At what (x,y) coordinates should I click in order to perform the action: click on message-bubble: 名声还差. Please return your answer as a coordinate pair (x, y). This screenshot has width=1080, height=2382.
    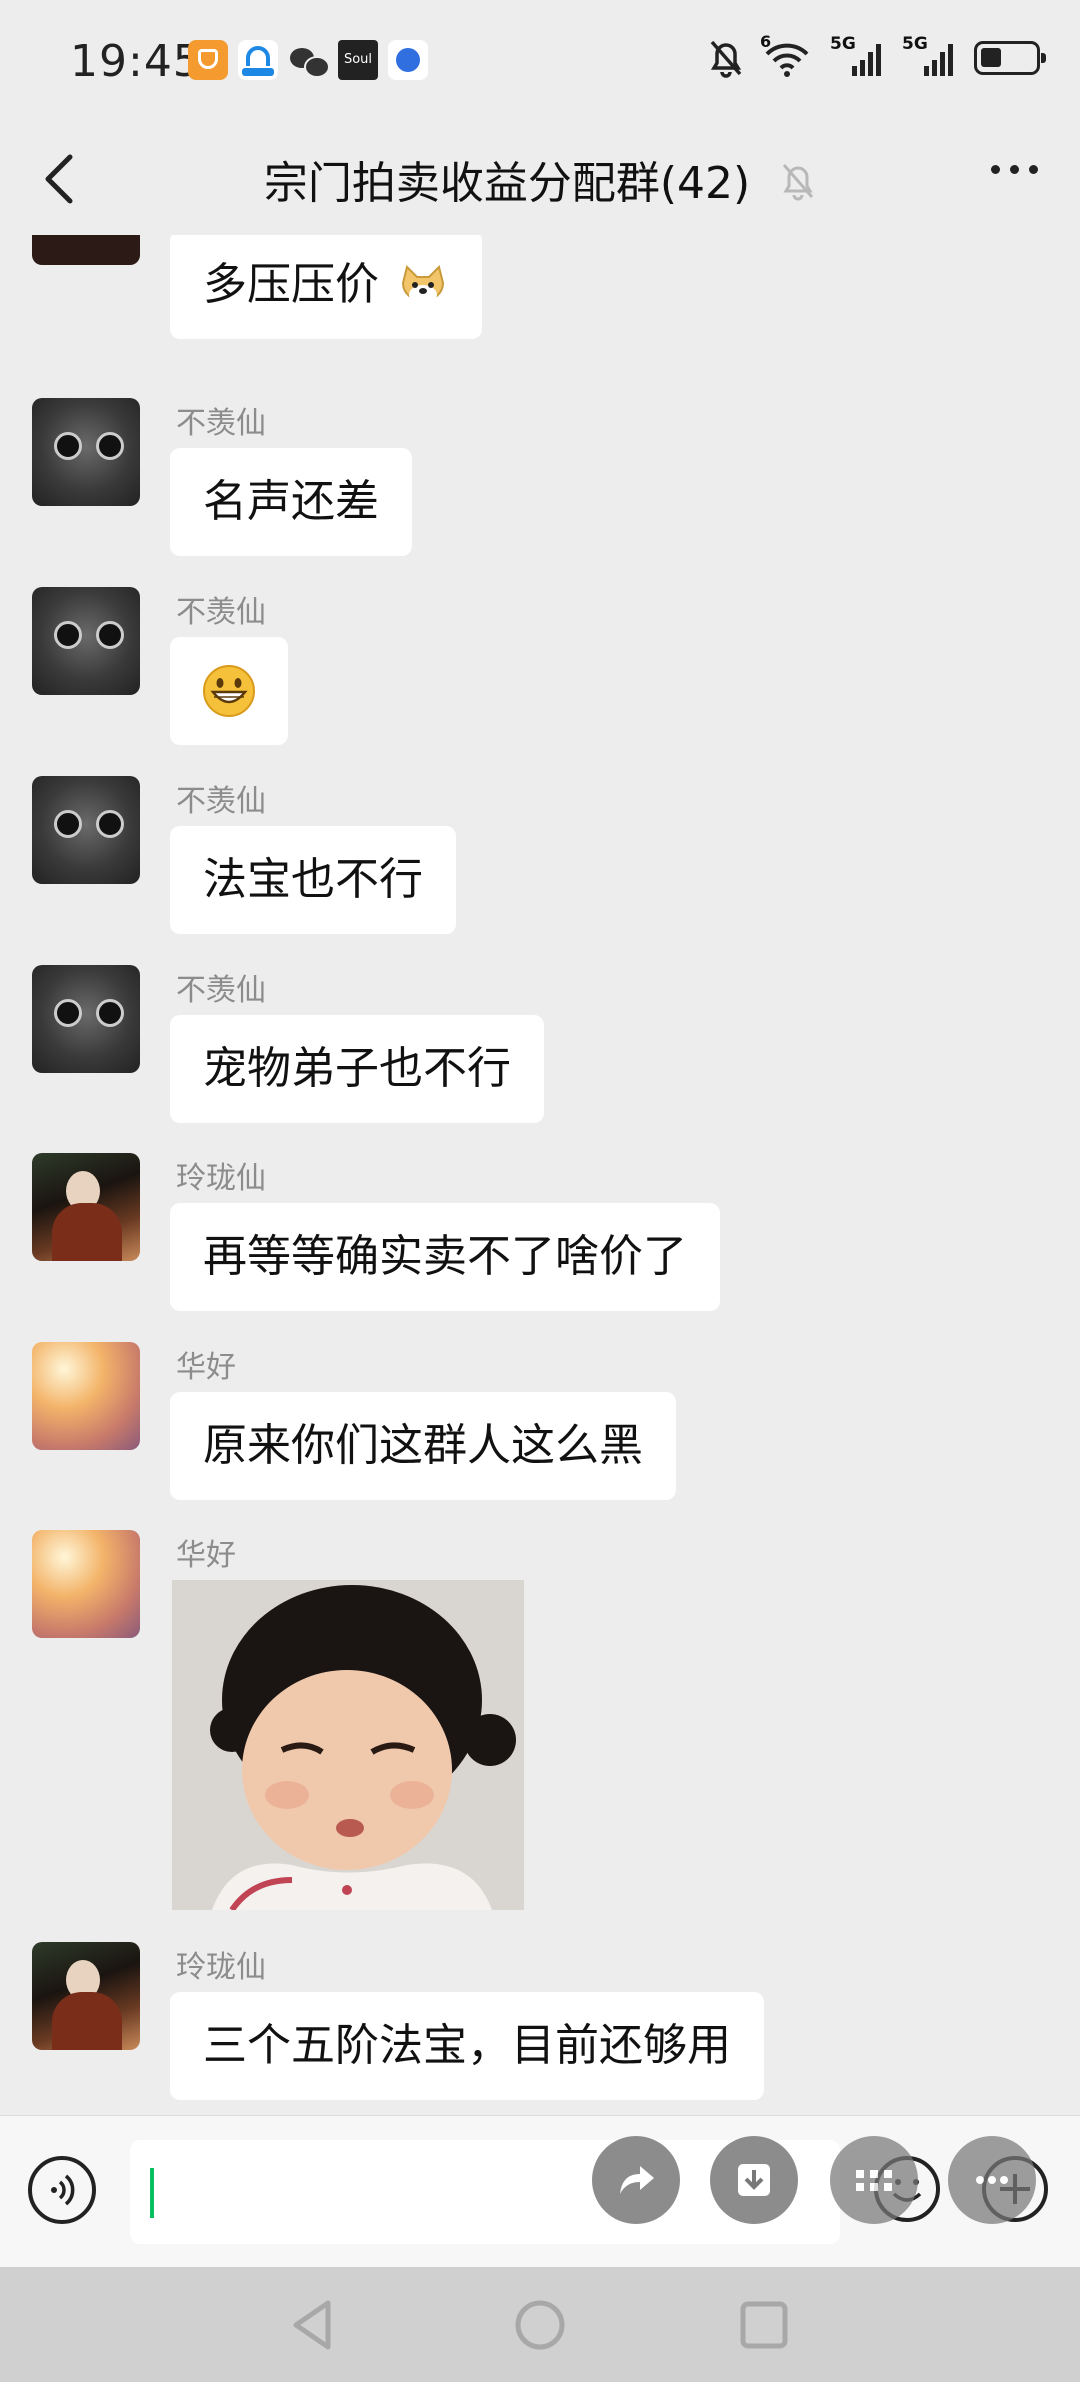
    Looking at the image, I should click on (291, 502).